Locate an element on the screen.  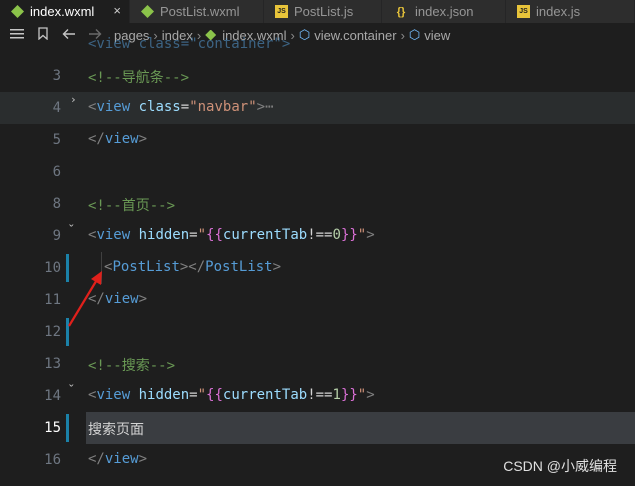
watermark: CSDN @小威编程 is located at coordinates (560, 466).